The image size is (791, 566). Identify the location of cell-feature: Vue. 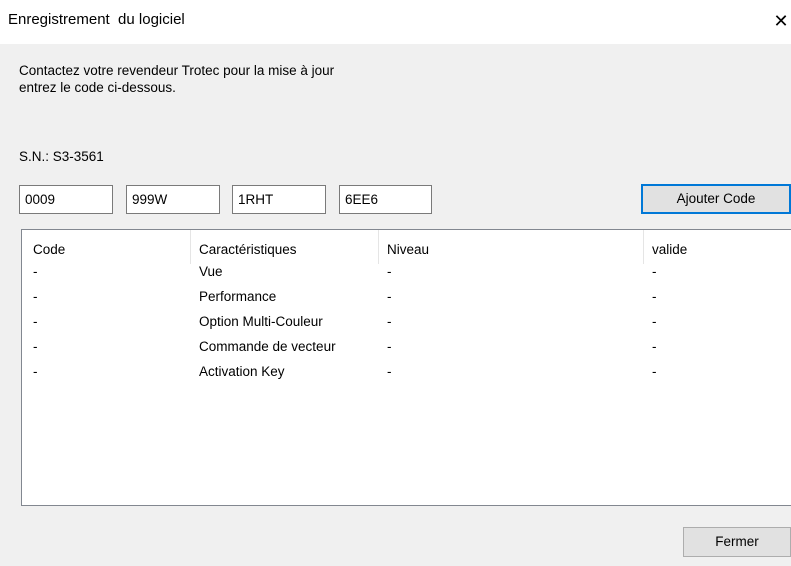
(211, 271).